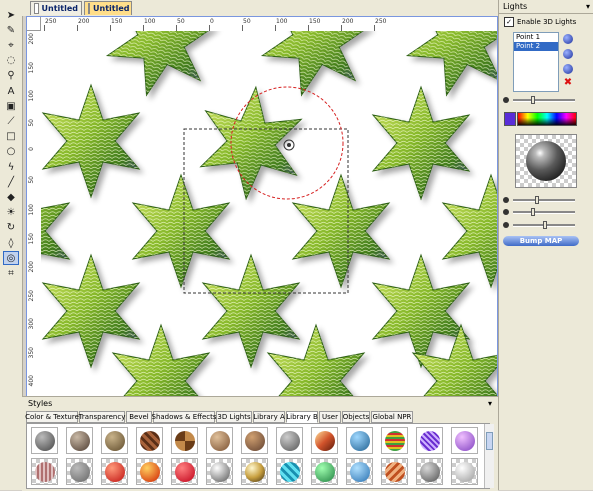  I want to click on tab-library-b: Library B, so click(302, 417).